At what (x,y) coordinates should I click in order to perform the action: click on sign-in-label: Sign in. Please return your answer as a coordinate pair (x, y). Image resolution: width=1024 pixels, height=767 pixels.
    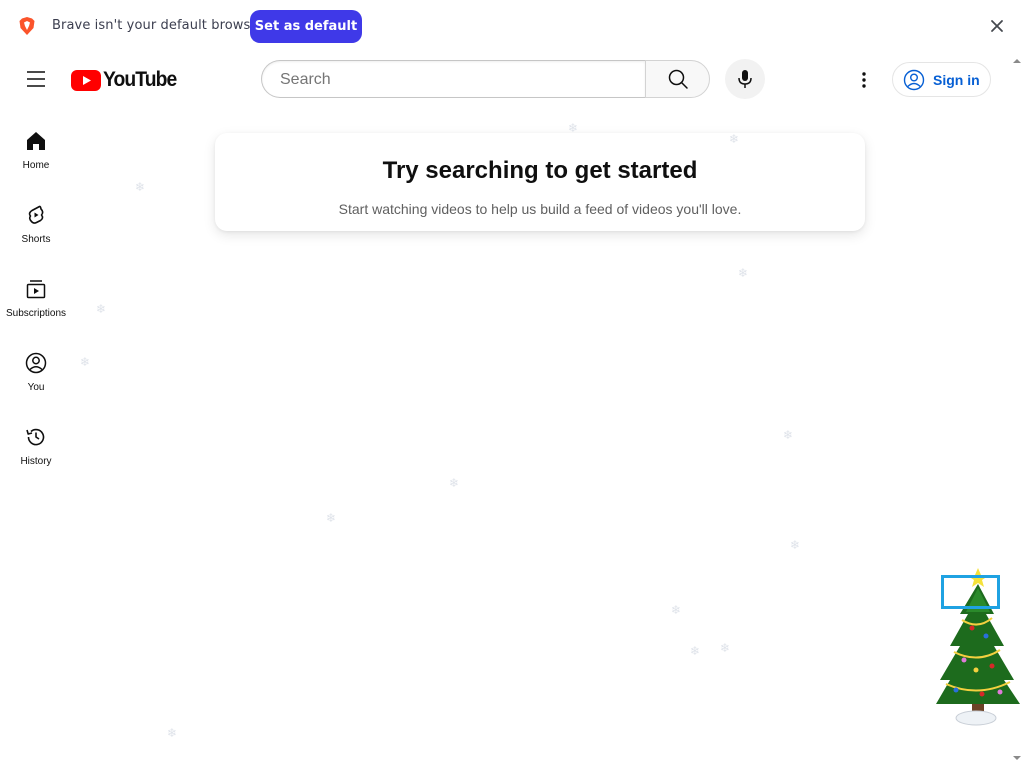
    Looking at the image, I should click on (956, 79).